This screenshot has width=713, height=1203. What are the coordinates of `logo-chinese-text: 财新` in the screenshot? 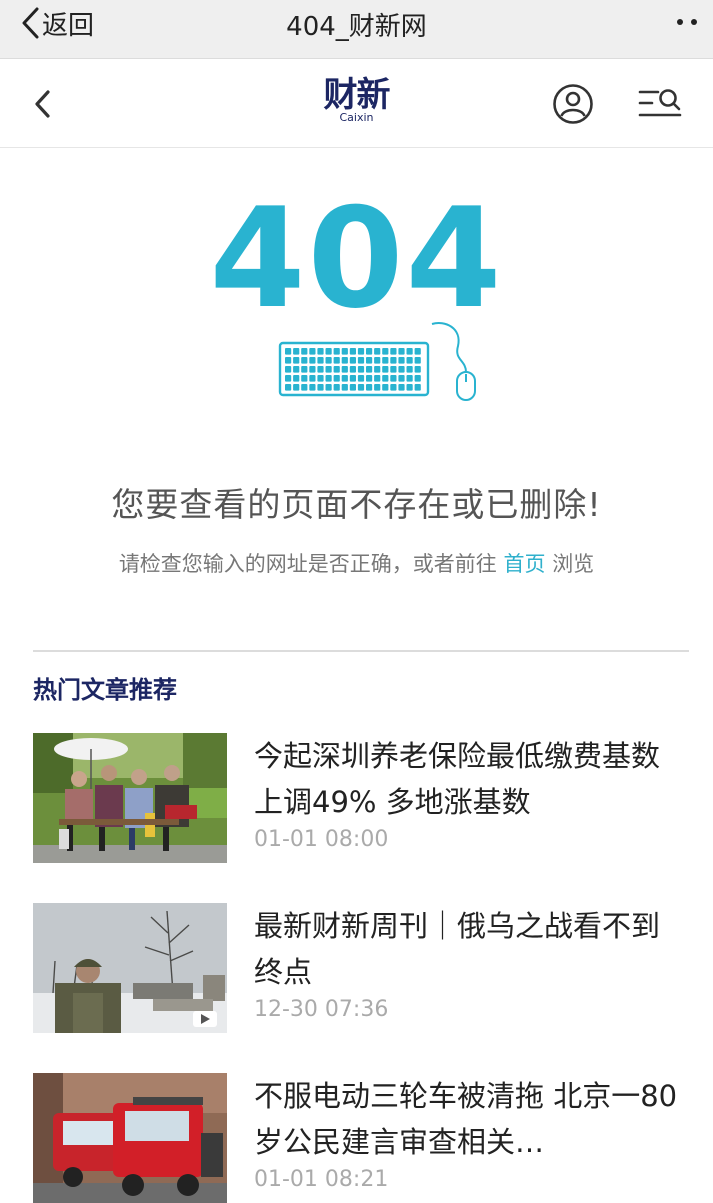 It's located at (357, 95).